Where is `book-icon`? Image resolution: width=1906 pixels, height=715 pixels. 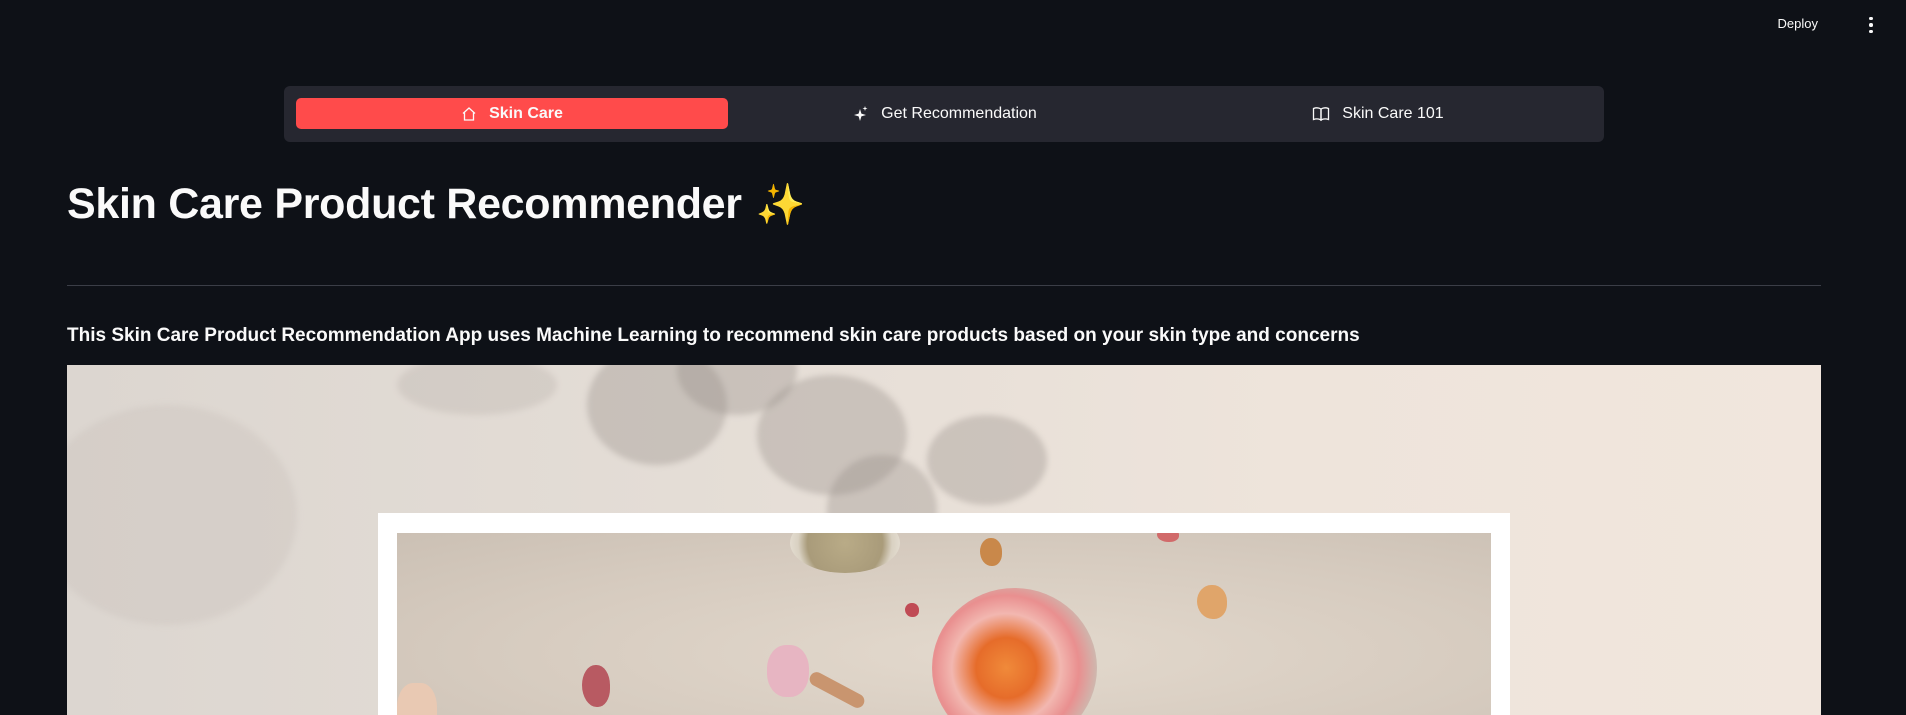 book-icon is located at coordinates (1321, 113).